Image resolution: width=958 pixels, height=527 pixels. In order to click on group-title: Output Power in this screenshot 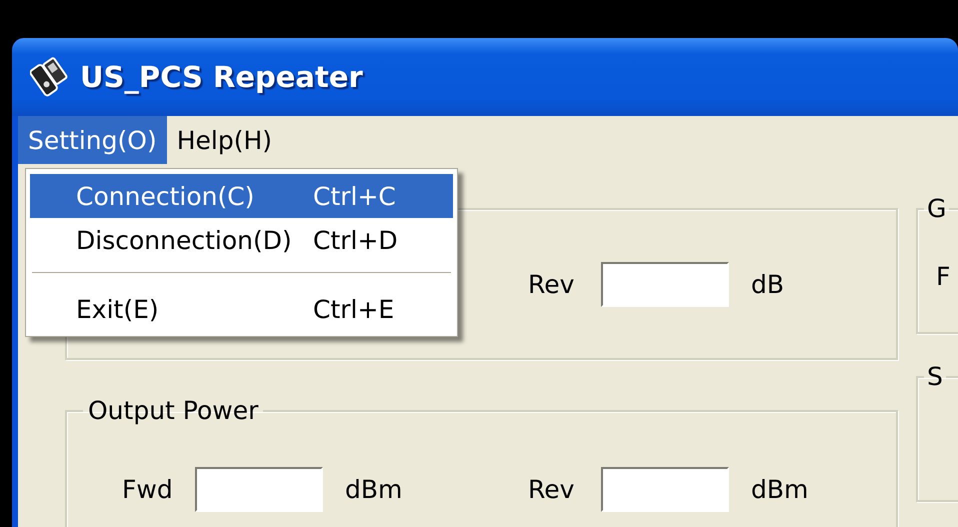, I will do `click(173, 410)`.